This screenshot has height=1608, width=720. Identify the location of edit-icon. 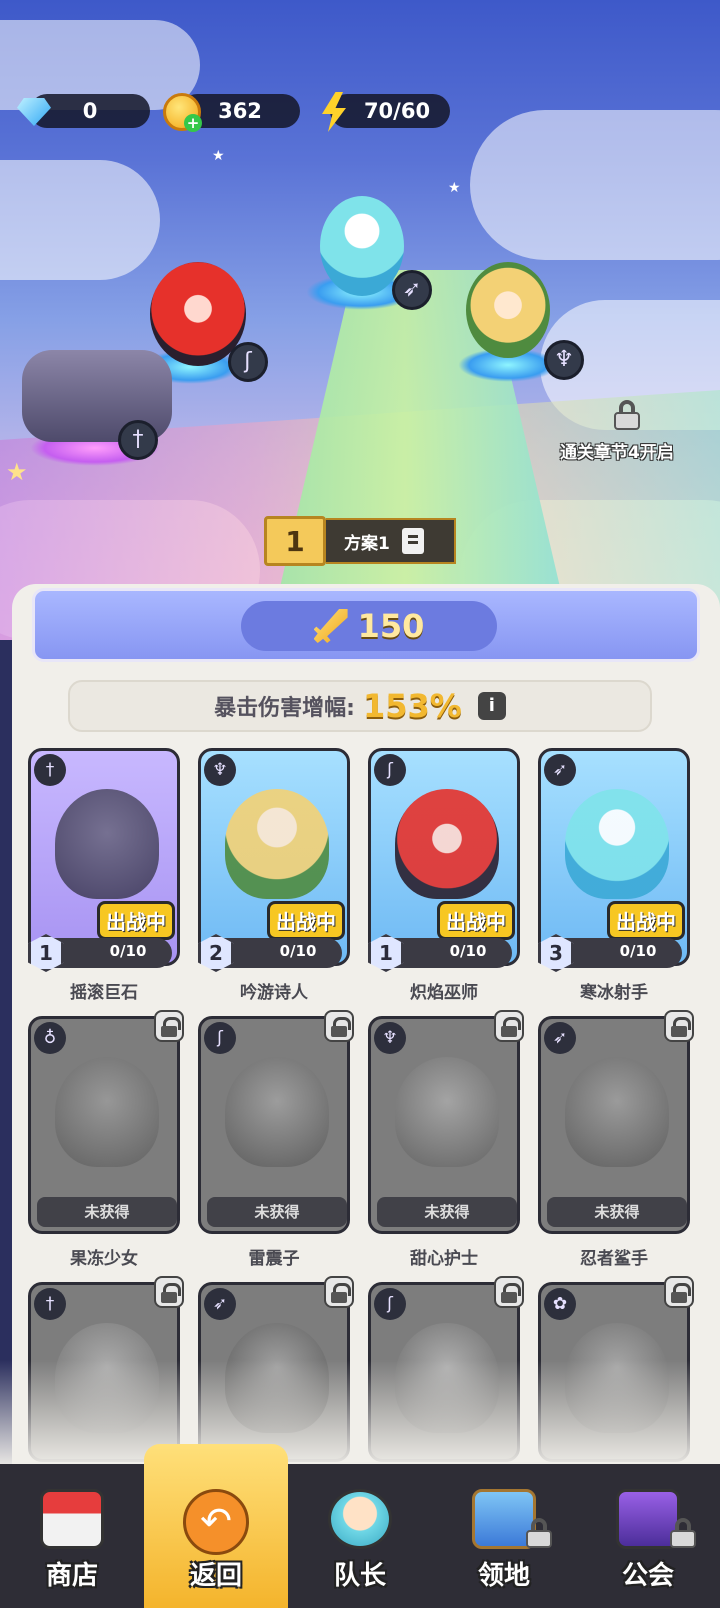
(412, 541).